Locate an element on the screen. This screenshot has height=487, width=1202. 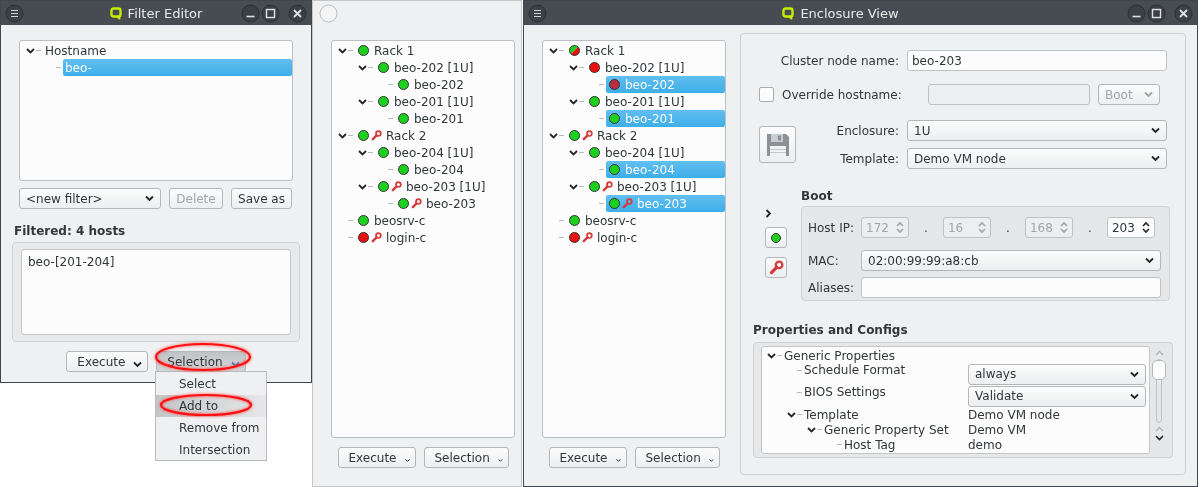
chevron-right-icon is located at coordinates (768, 213).